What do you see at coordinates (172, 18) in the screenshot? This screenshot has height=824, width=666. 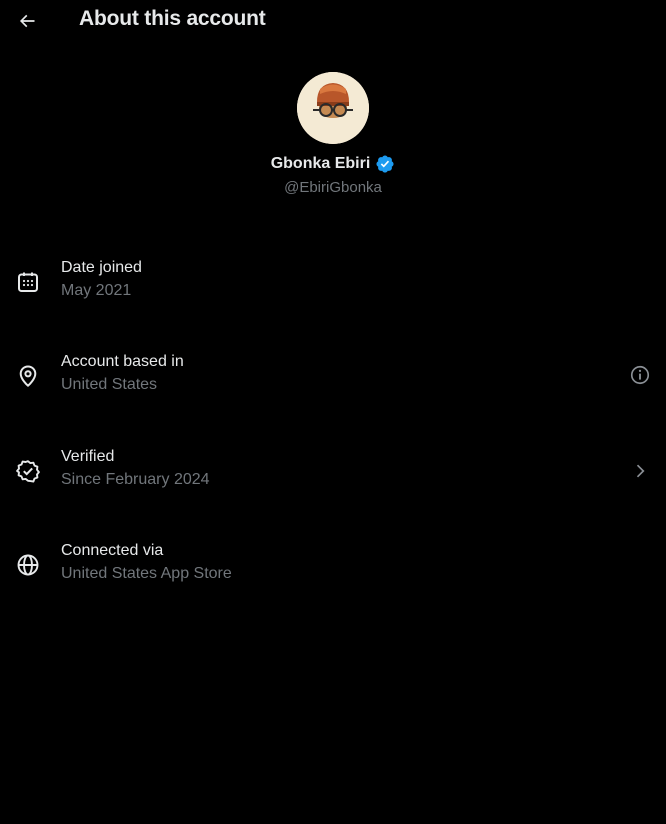 I see `page-title: About this account` at bounding box center [172, 18].